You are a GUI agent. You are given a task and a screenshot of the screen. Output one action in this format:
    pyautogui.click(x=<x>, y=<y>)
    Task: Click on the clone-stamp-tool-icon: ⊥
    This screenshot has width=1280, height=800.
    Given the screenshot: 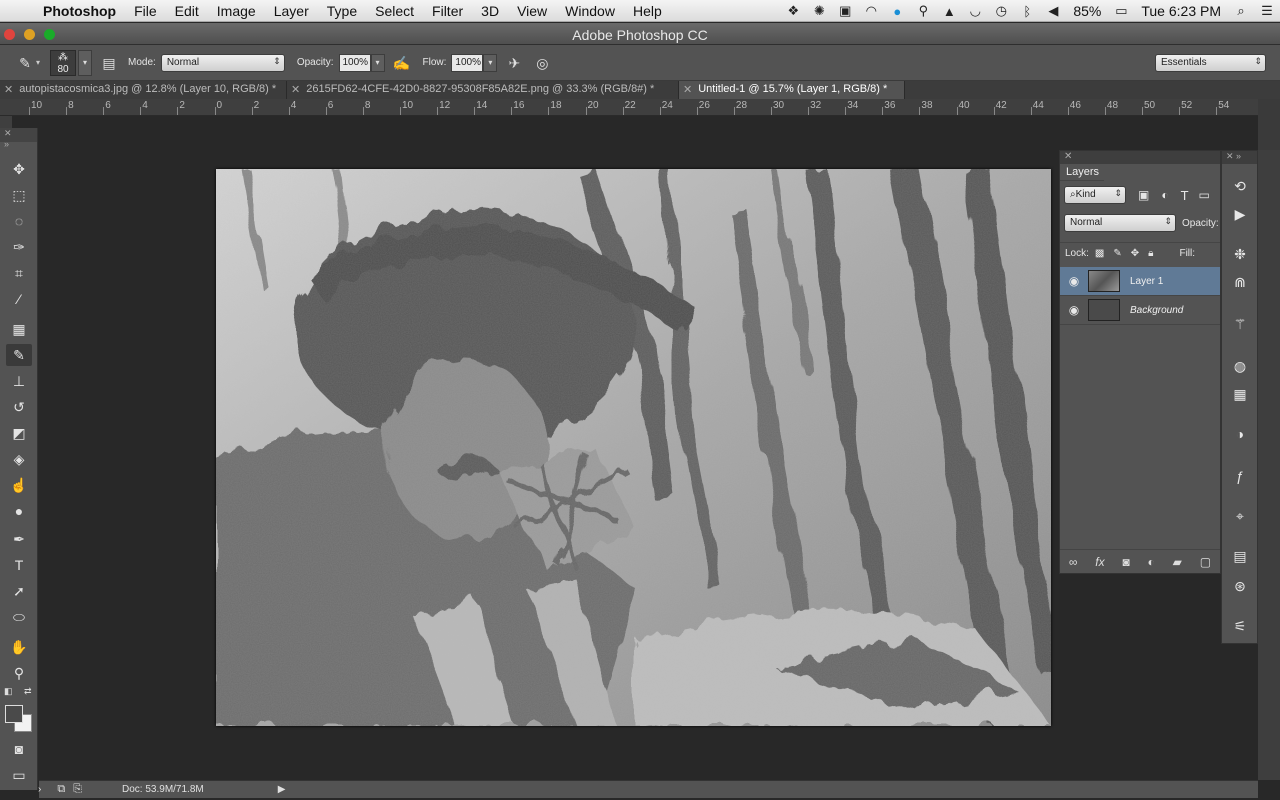 What is the action you would take?
    pyautogui.click(x=19, y=381)
    